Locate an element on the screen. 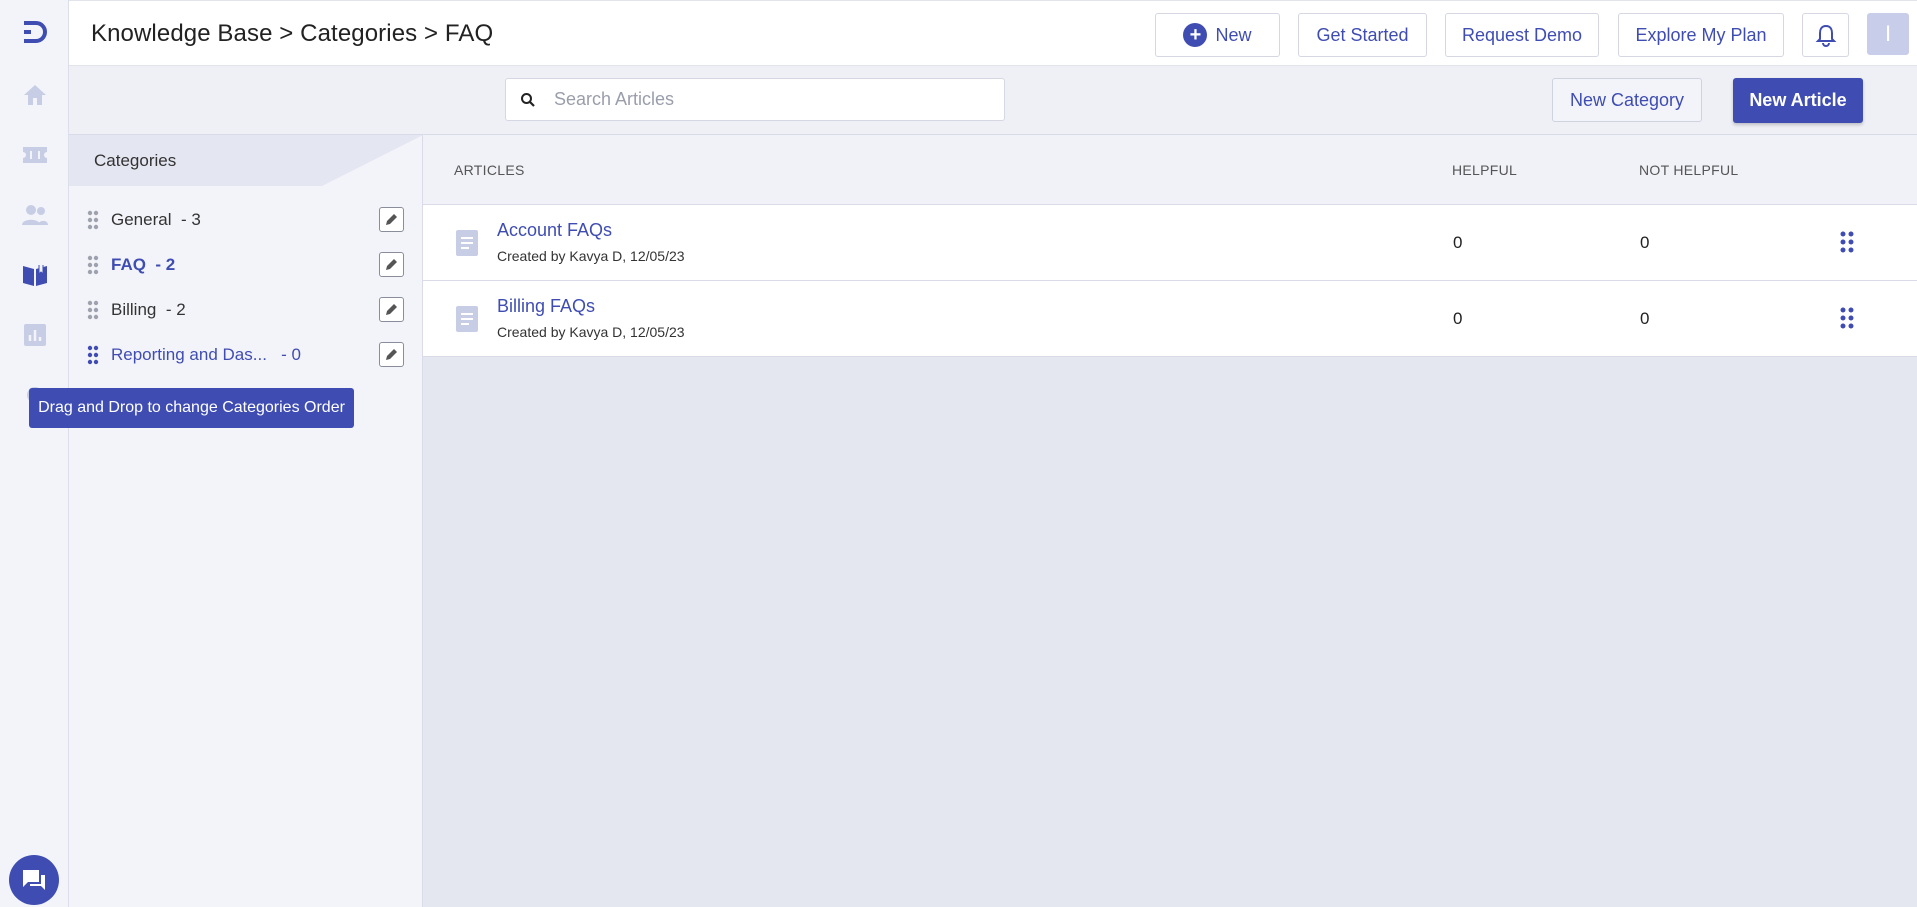  category-item-reporting: Reporting and Das... - 0 is located at coordinates (246, 355).